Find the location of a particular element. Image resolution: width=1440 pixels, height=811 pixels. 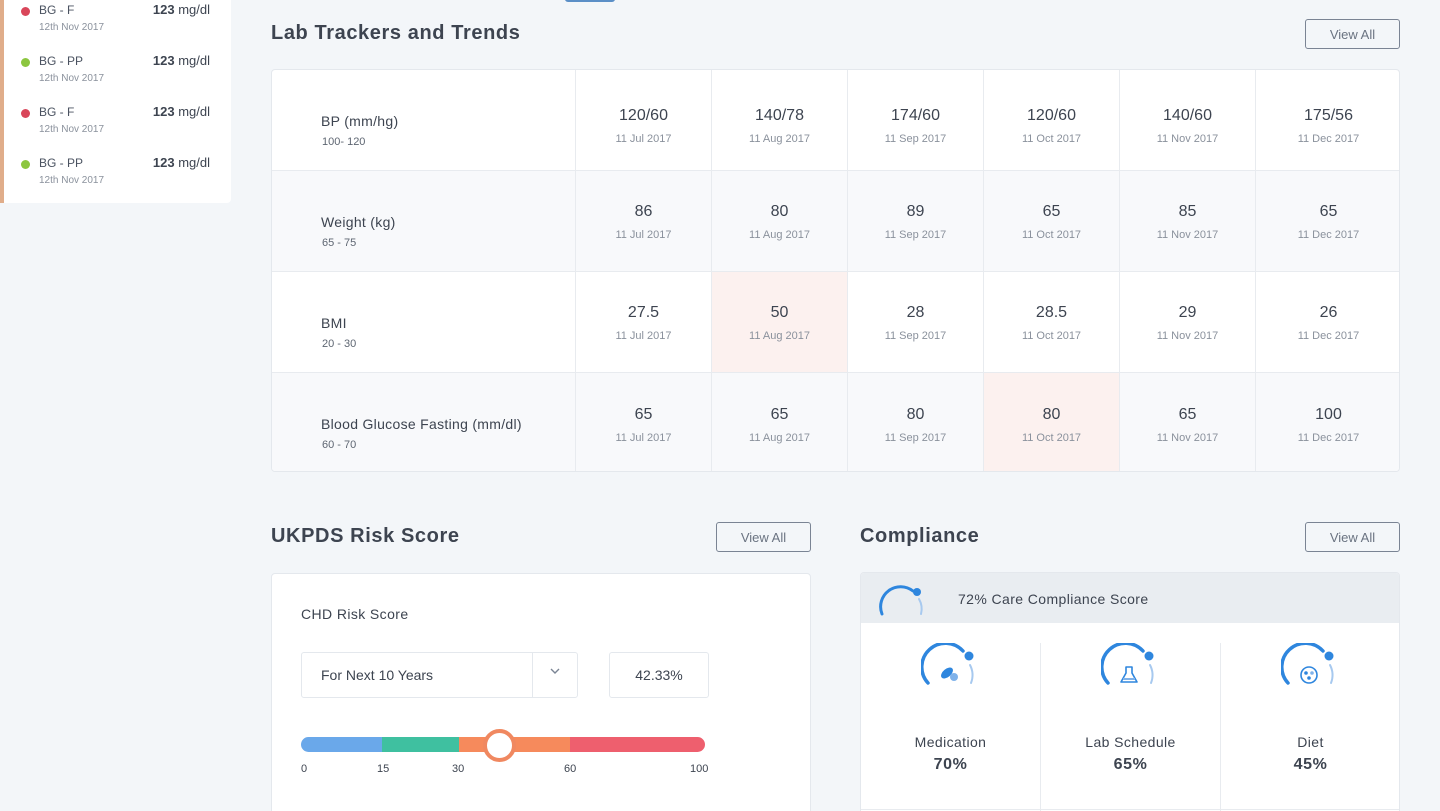

table-cell: 29 11 Nov 2017 is located at coordinates (1188, 322).